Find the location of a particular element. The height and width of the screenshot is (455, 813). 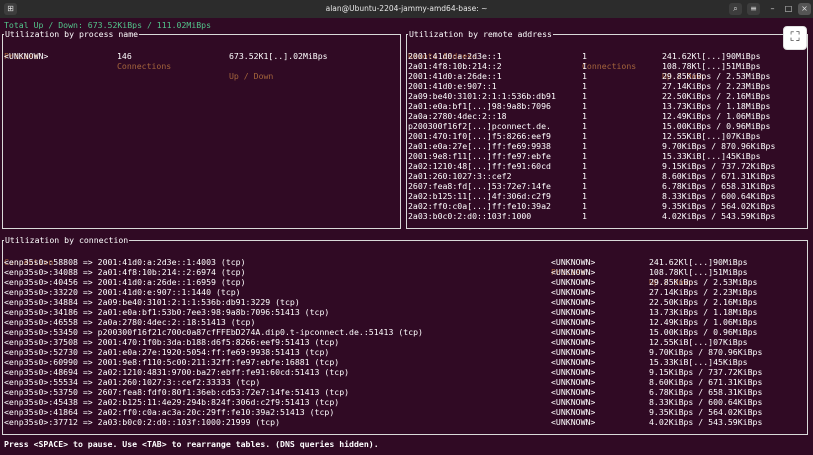

table-cell: 6.78KiBps / 658.31KiBps is located at coordinates (719, 186).